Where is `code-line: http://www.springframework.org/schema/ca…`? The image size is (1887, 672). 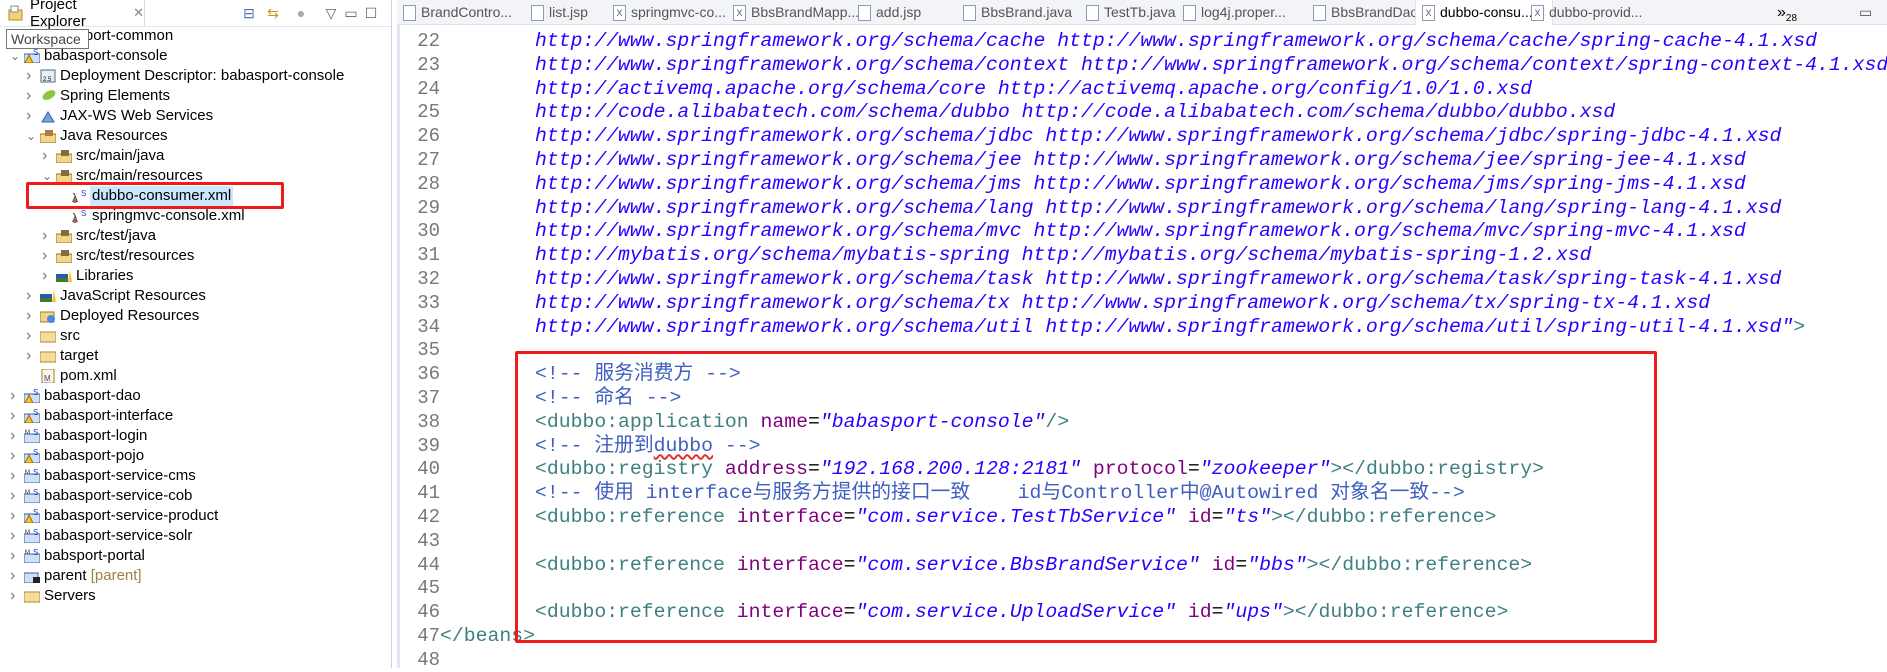 code-line: http://www.springframework.org/schema/ca… is located at coordinates (1128, 41).